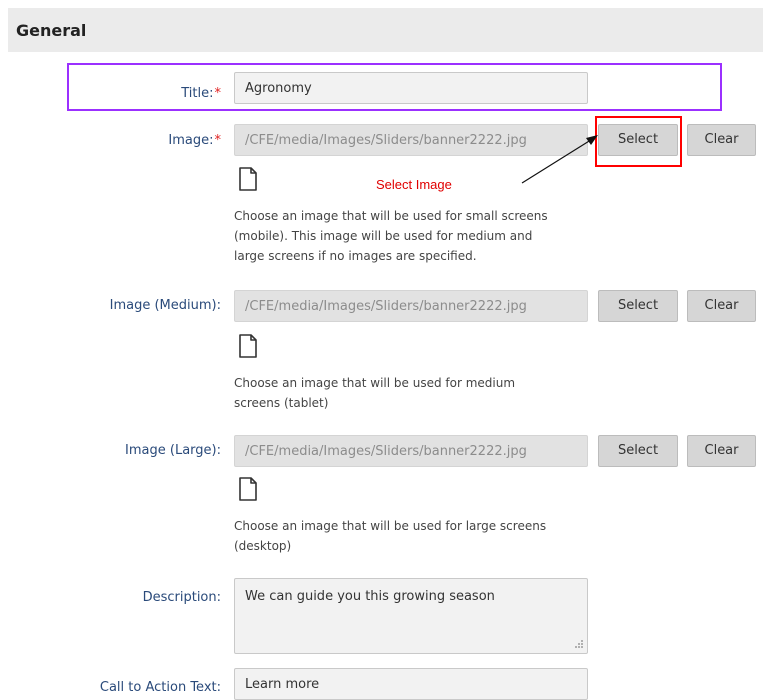 This screenshot has width=763, height=700. Describe the element at coordinates (181, 597) in the screenshot. I see `description-label: Description:` at that location.